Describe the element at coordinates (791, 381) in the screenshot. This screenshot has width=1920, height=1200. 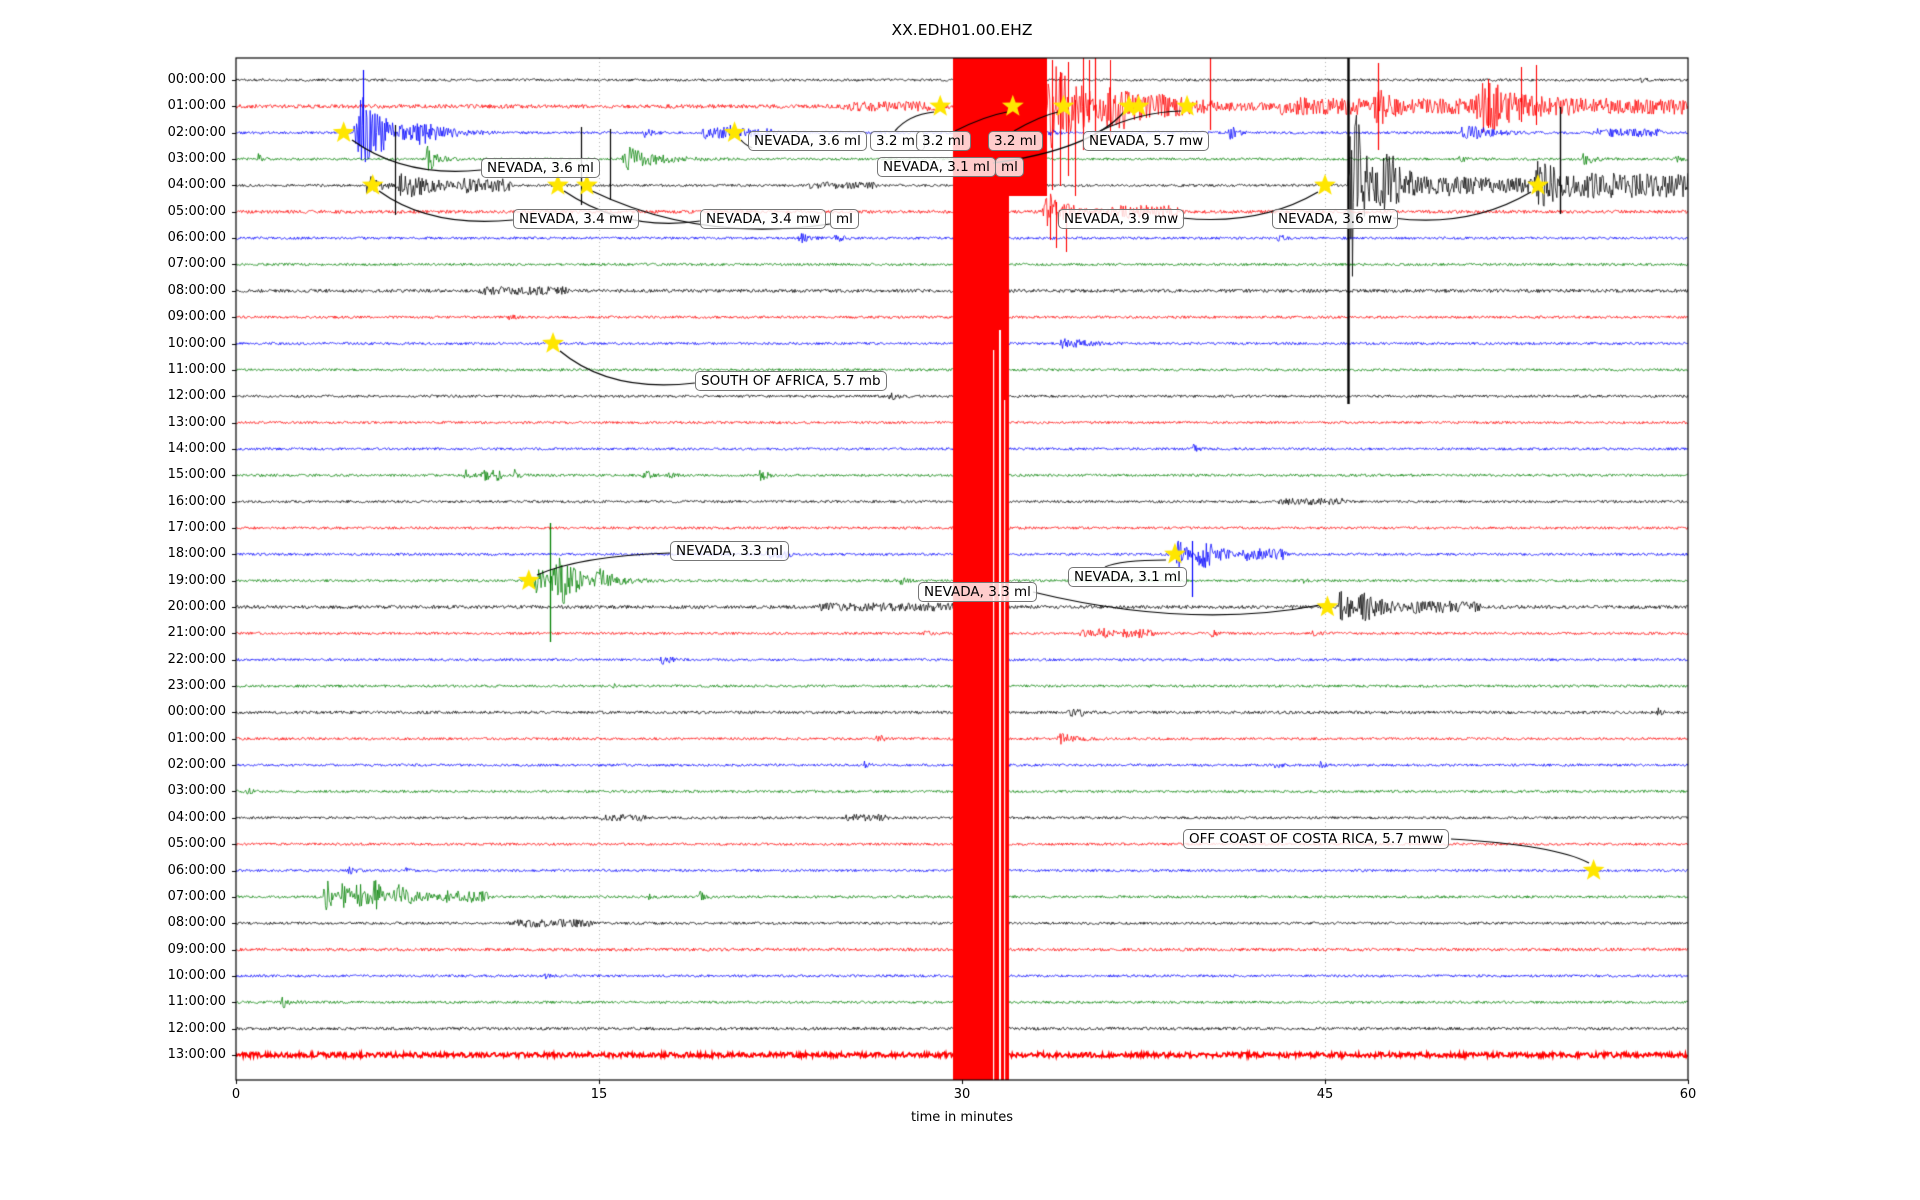
I see `event-annotation: SOUTH OF AFRICA, 5.7 mb` at that location.